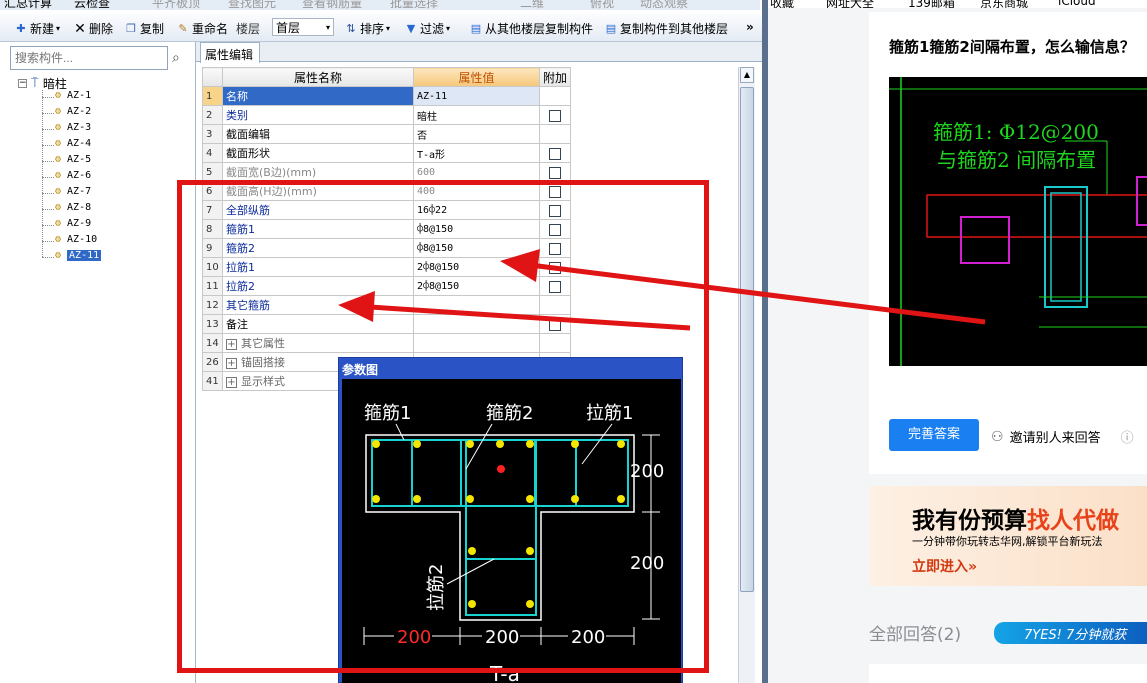 The height and width of the screenshot is (683, 1147). Describe the element at coordinates (248, 29) in the screenshot. I see `floor-label: 楼层` at that location.